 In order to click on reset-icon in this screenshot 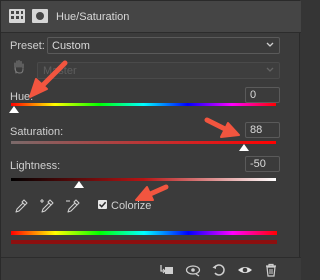, I will do `click(219, 270)`.